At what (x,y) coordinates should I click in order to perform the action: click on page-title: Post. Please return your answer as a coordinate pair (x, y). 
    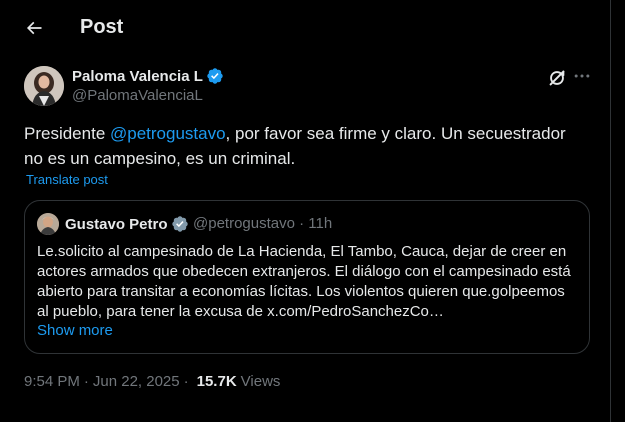
    Looking at the image, I should click on (102, 27).